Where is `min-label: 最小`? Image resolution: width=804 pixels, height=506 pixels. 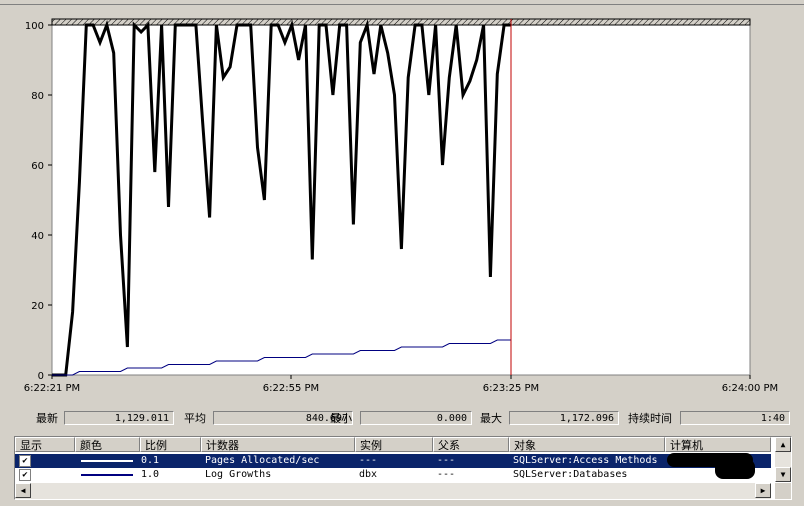
min-label: 最小 is located at coordinates (341, 418).